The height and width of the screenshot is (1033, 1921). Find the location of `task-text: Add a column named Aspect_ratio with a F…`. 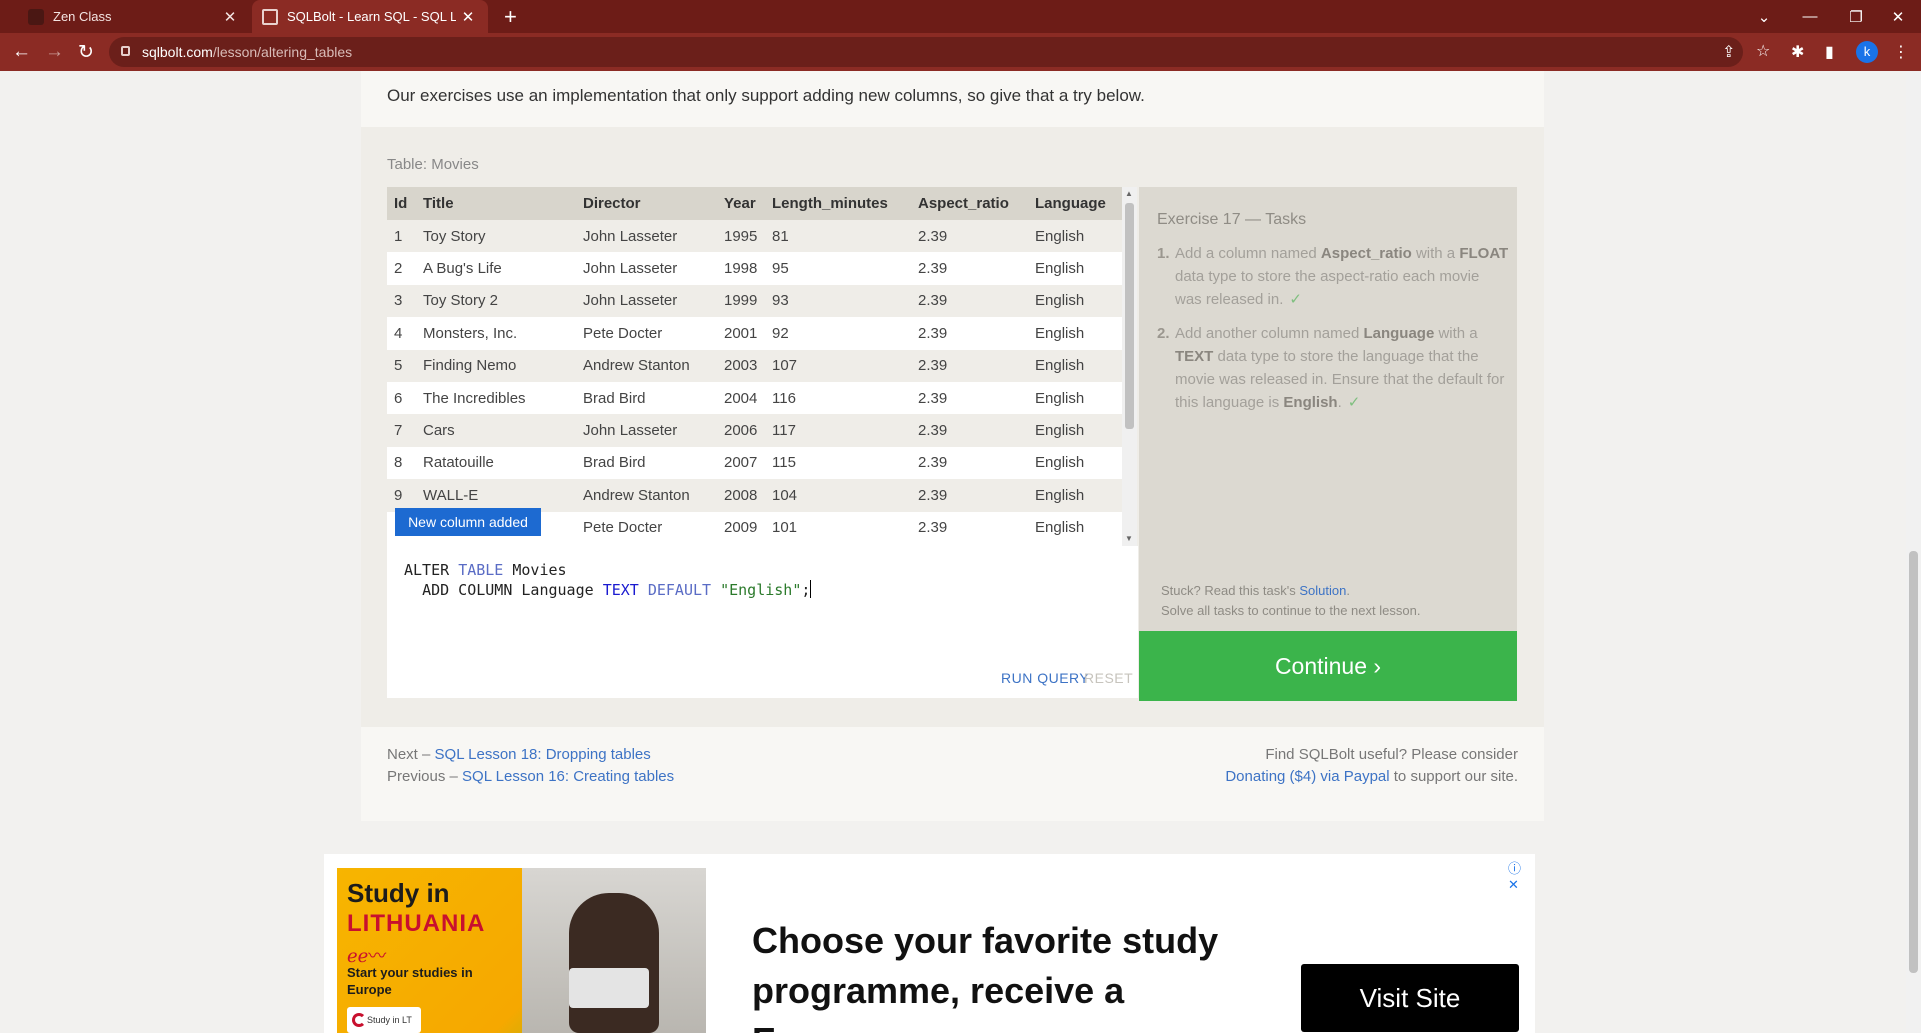

task-text: Add a column named Aspect_ratio with a F… is located at coordinates (1342, 276).